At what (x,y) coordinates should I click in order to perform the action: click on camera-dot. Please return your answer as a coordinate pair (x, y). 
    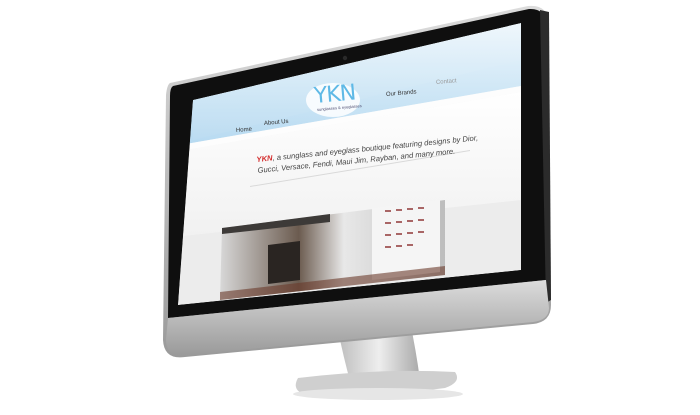
    Looking at the image, I should click on (345, 58).